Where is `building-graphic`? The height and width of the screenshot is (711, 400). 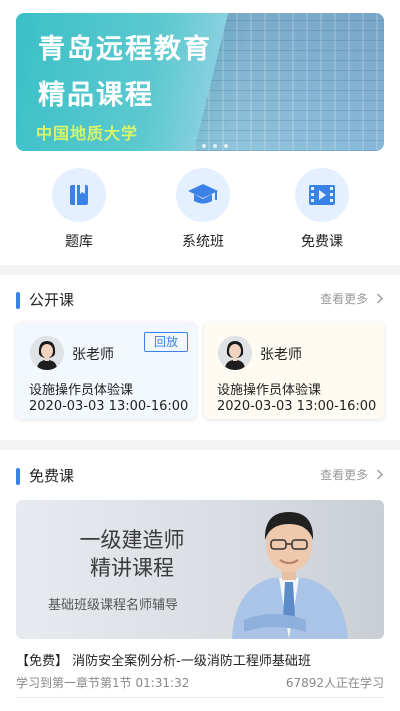 building-graphic is located at coordinates (289, 82).